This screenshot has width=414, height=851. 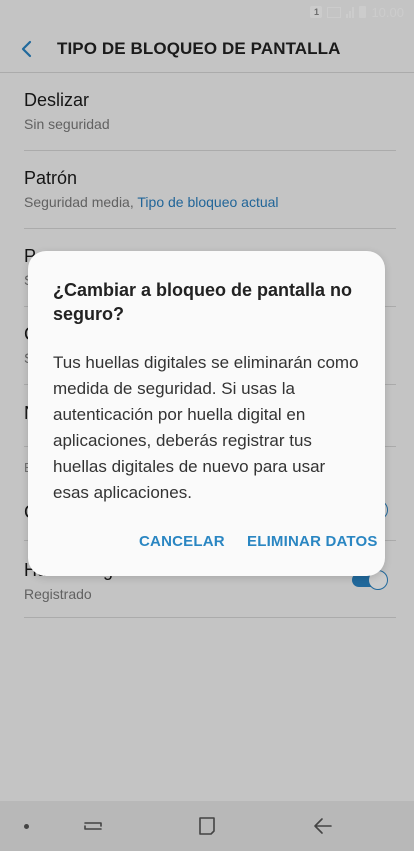 What do you see at coordinates (312, 541) in the screenshot?
I see `delete-data-button: ELIMINAR DATOS` at bounding box center [312, 541].